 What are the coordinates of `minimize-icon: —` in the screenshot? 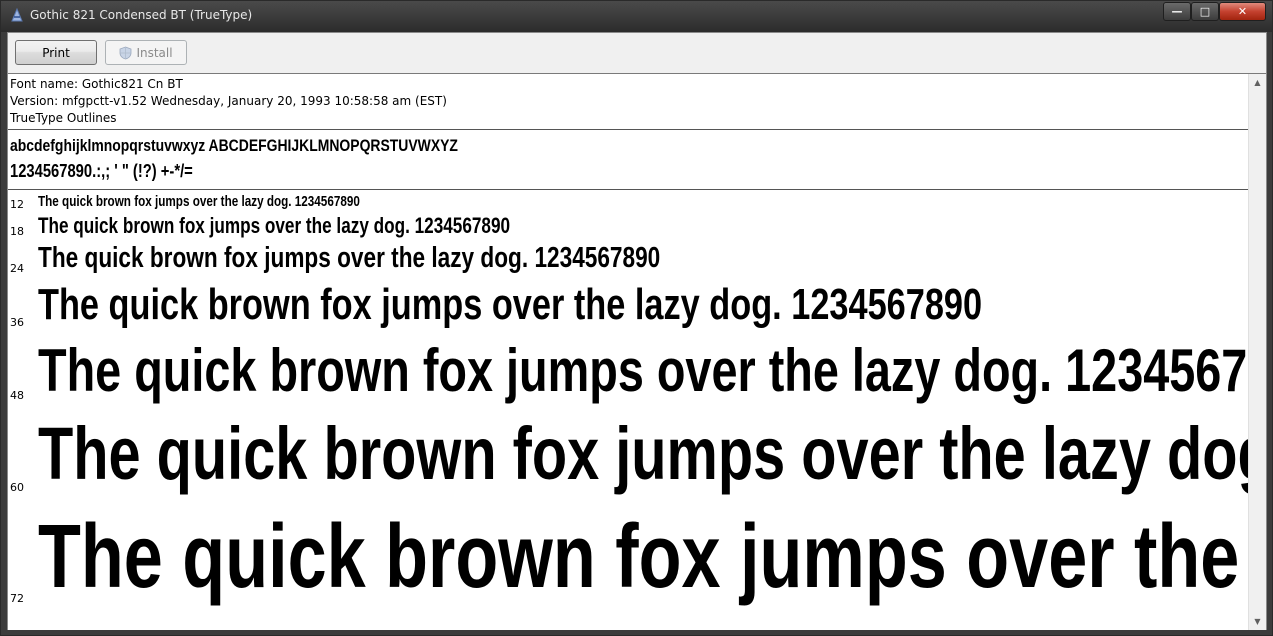 It's located at (1177, 11).